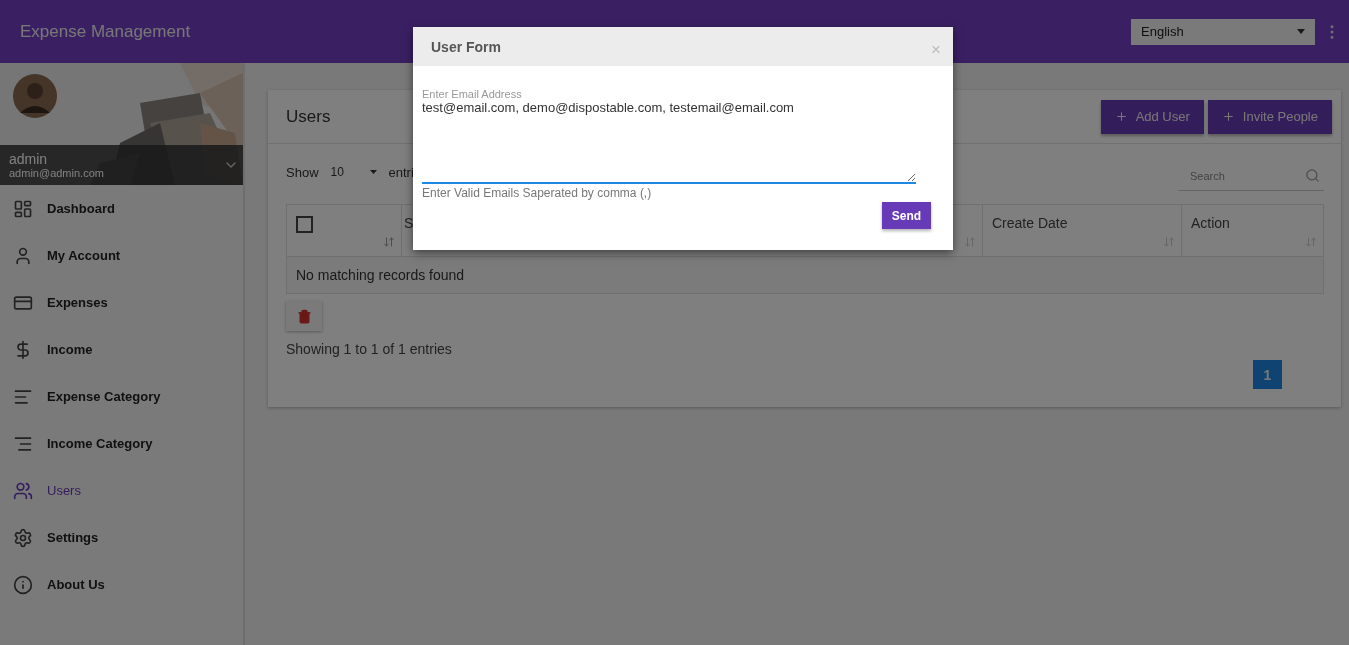 The height and width of the screenshot is (645, 1349). What do you see at coordinates (401, 172) in the screenshot?
I see `entries-label: entri` at bounding box center [401, 172].